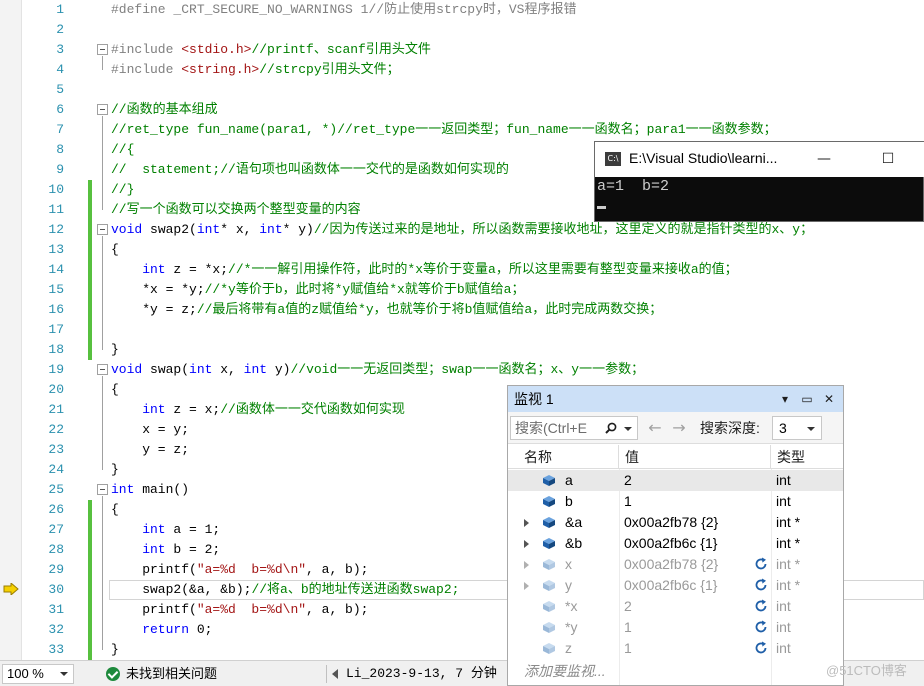  I want to click on line-number: 9, so click(60, 169).